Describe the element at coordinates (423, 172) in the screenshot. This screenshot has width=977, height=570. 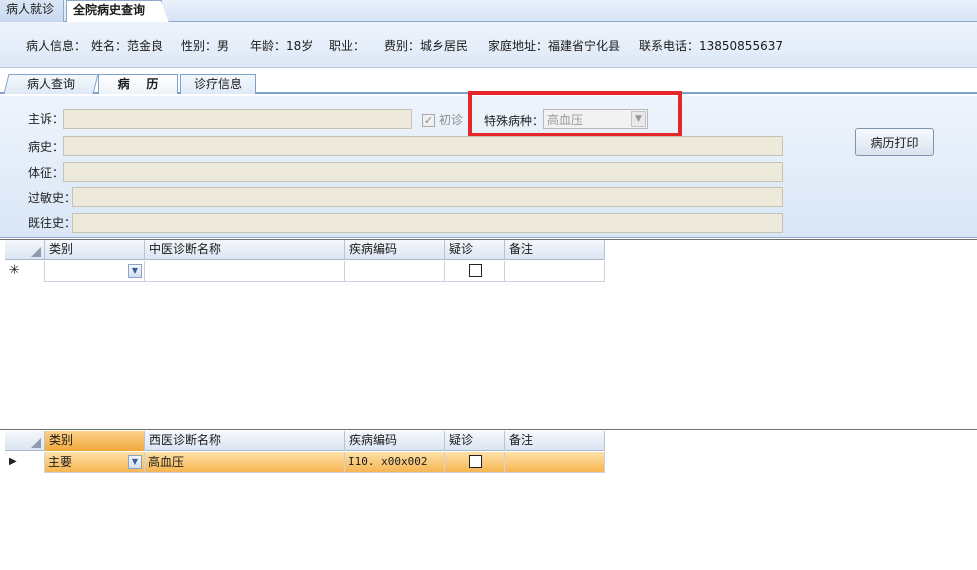
I see `sign-field` at that location.